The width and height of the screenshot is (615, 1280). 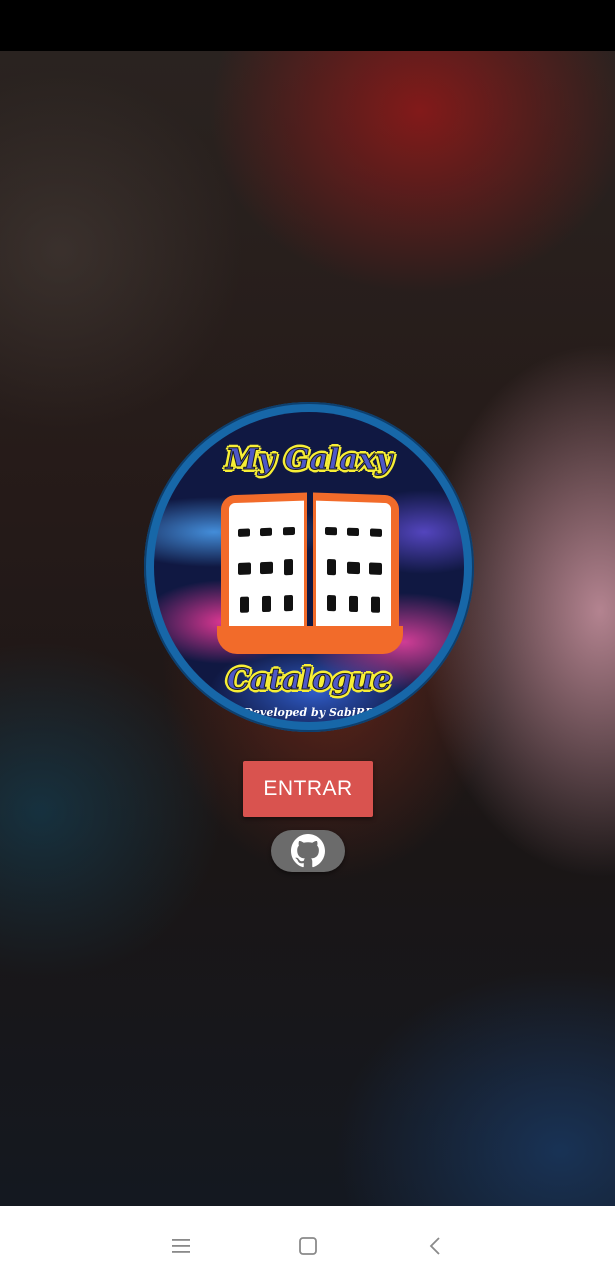 I want to click on app-logo: My Galaxy Catalogue Developed by SabiRD, so click(x=309, y=567).